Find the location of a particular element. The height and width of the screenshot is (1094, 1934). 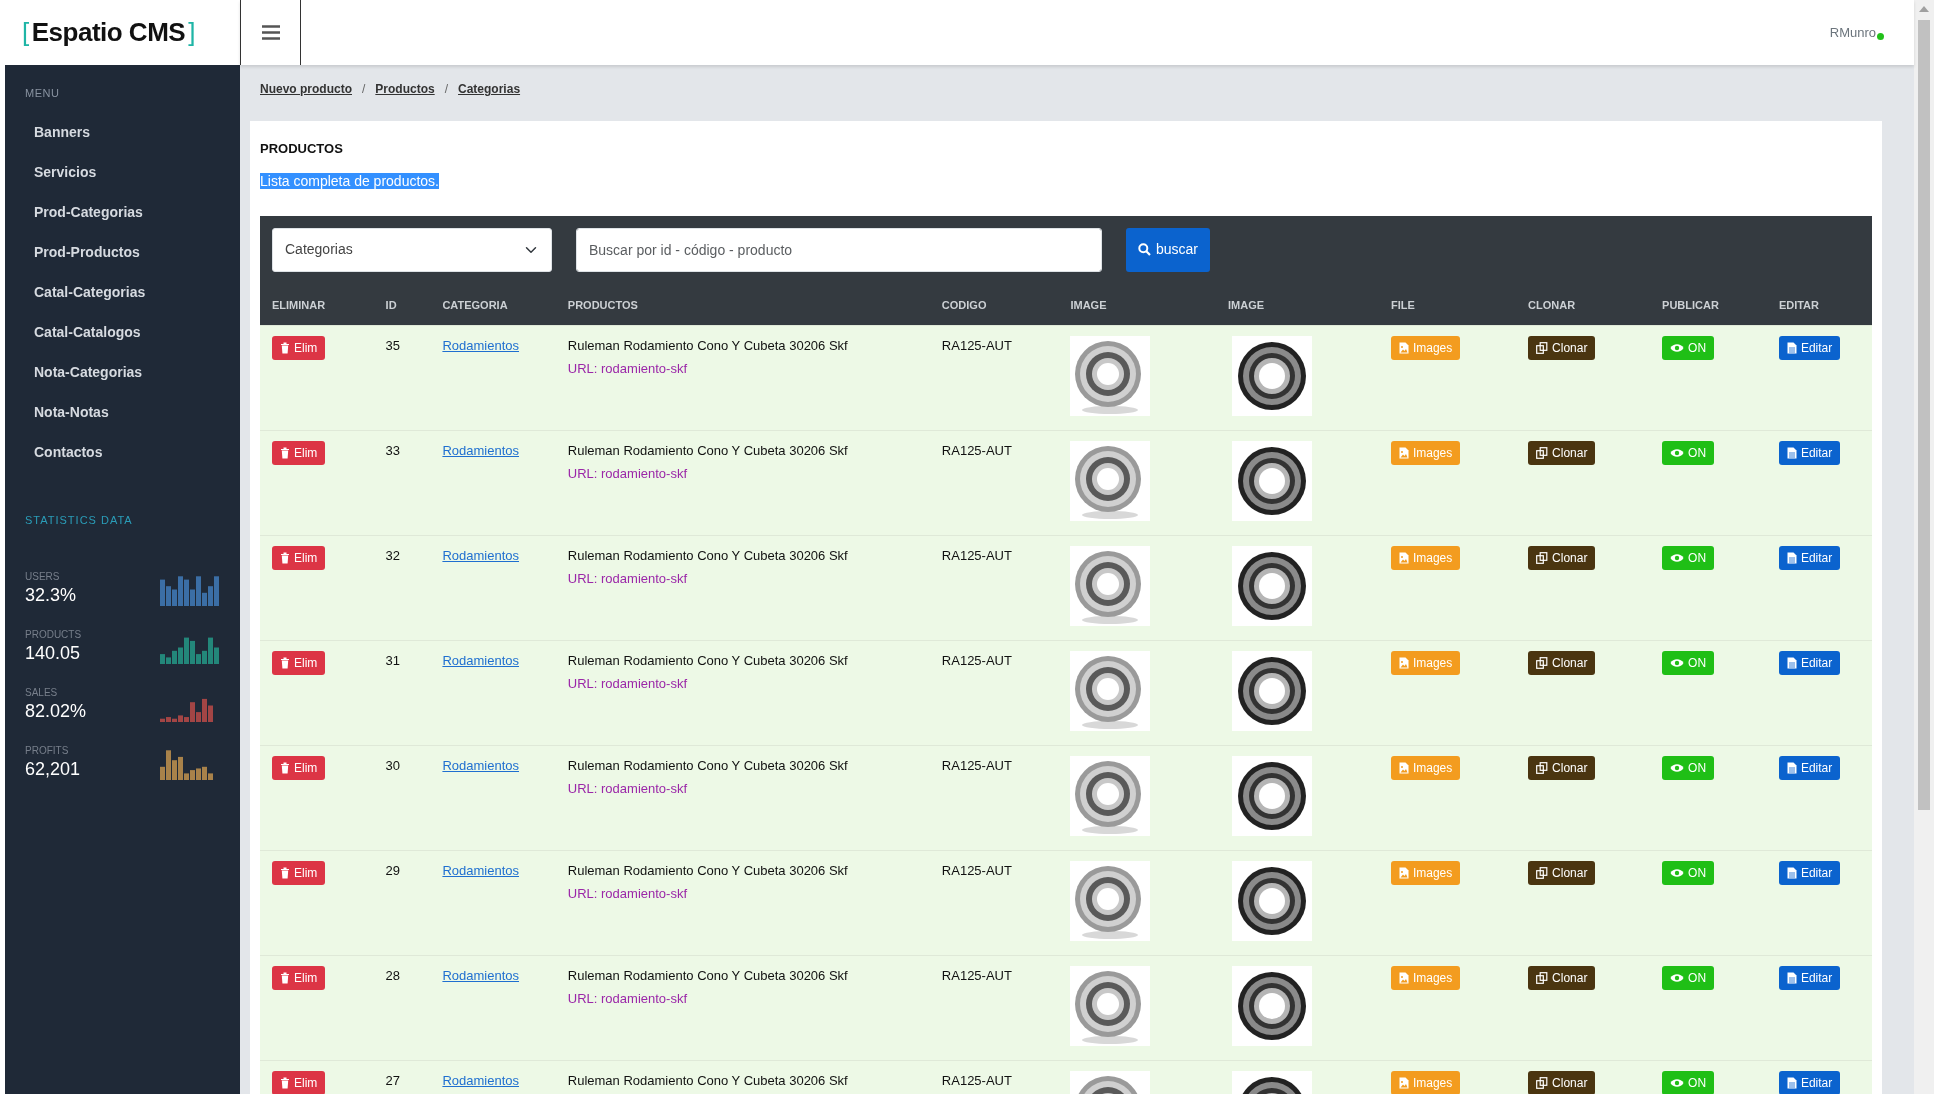

menu-label: MENU is located at coordinates (42, 93).